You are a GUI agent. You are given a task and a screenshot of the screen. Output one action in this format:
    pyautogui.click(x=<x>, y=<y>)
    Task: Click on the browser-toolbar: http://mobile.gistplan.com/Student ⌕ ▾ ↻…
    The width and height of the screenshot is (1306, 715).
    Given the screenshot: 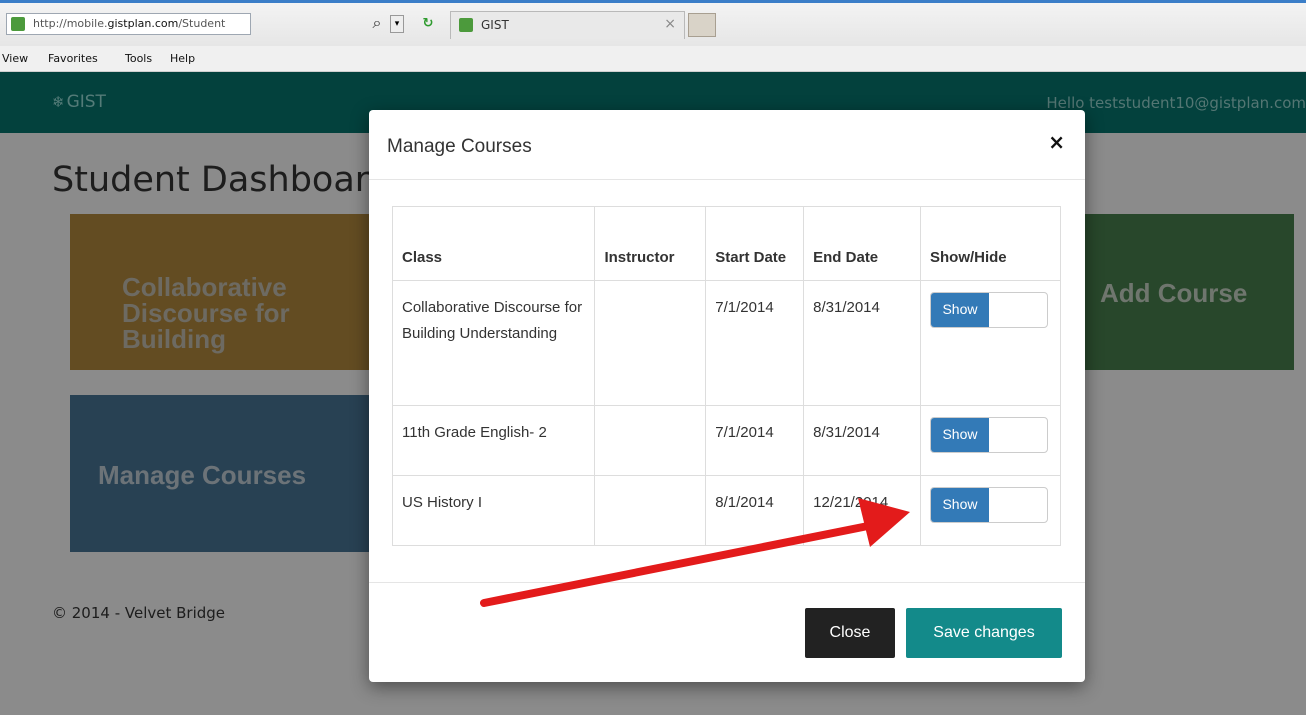 What is the action you would take?
    pyautogui.click(x=653, y=23)
    